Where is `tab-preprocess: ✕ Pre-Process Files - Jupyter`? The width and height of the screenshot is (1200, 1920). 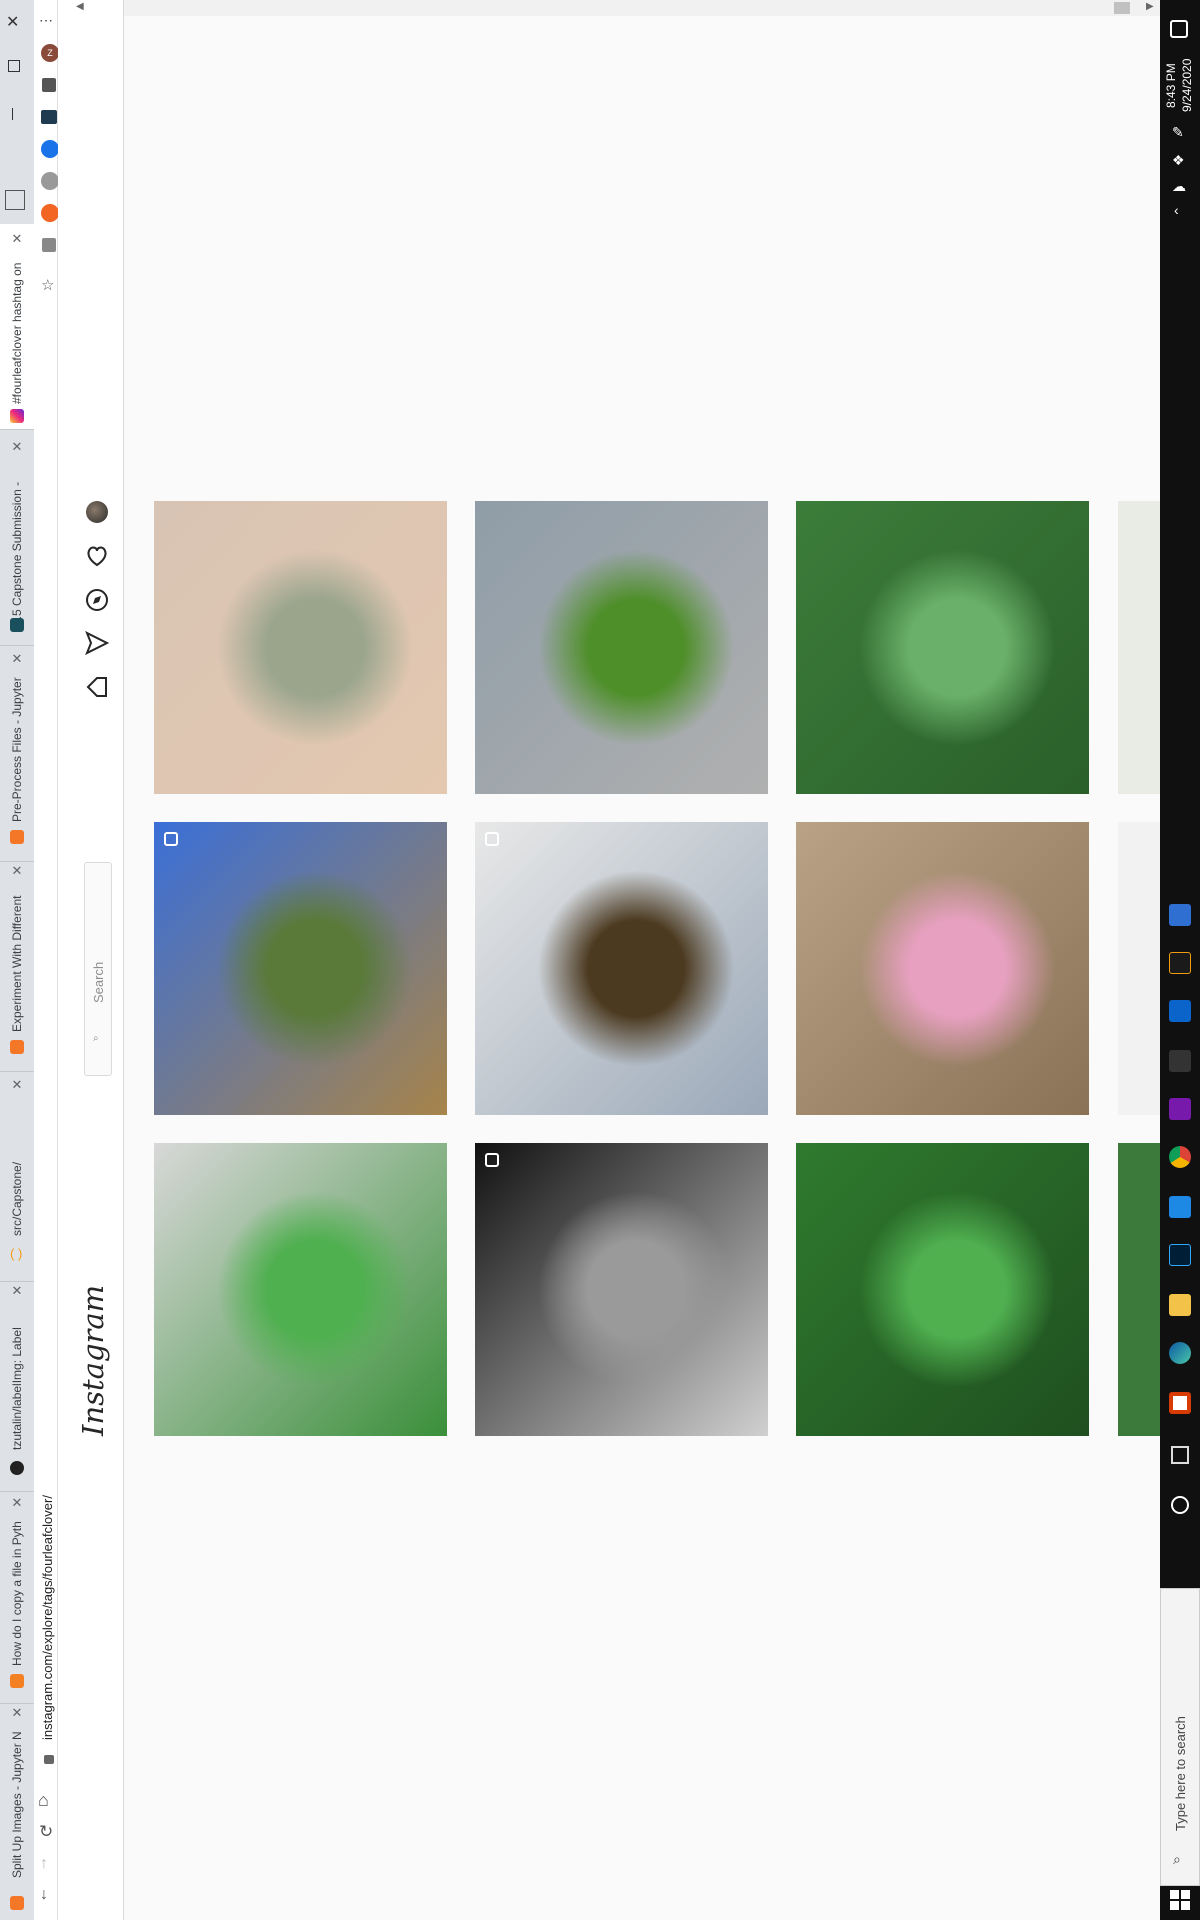
tab-preprocess: ✕ Pre-Process Files - Jupyter is located at coordinates (17, 757).